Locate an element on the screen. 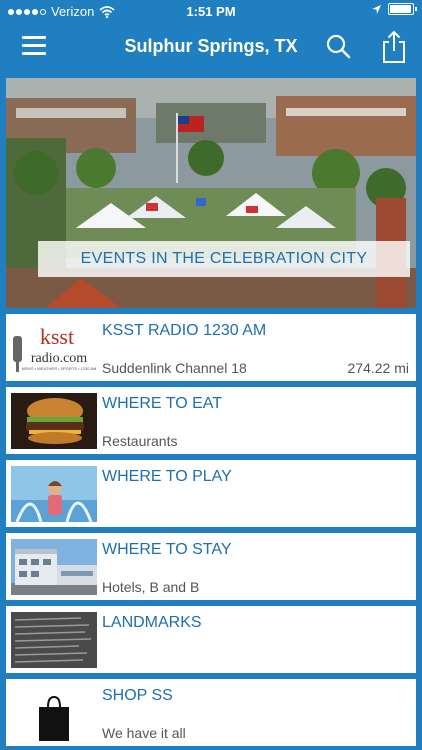  status-right is located at coordinates (394, 9).